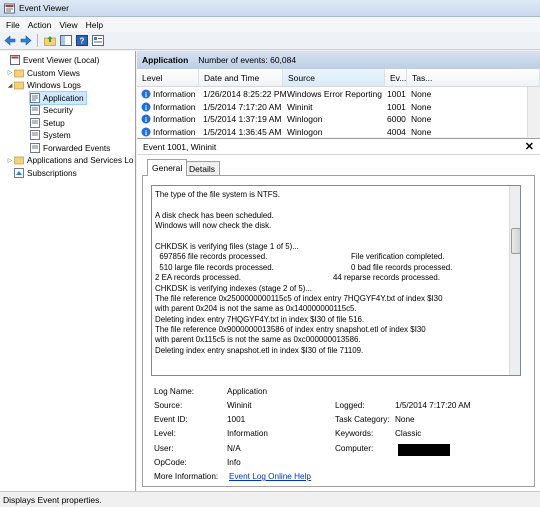 This screenshot has height=507, width=540. What do you see at coordinates (61, 60) in the screenshot?
I see `tree-item-label: Event Viewer (Local)` at bounding box center [61, 60].